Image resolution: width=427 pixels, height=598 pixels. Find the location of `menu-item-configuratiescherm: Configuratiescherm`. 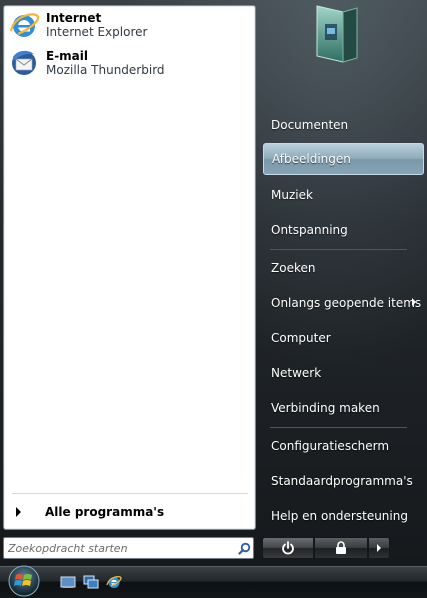

menu-item-configuratiescherm: Configuratiescherm is located at coordinates (343, 446).